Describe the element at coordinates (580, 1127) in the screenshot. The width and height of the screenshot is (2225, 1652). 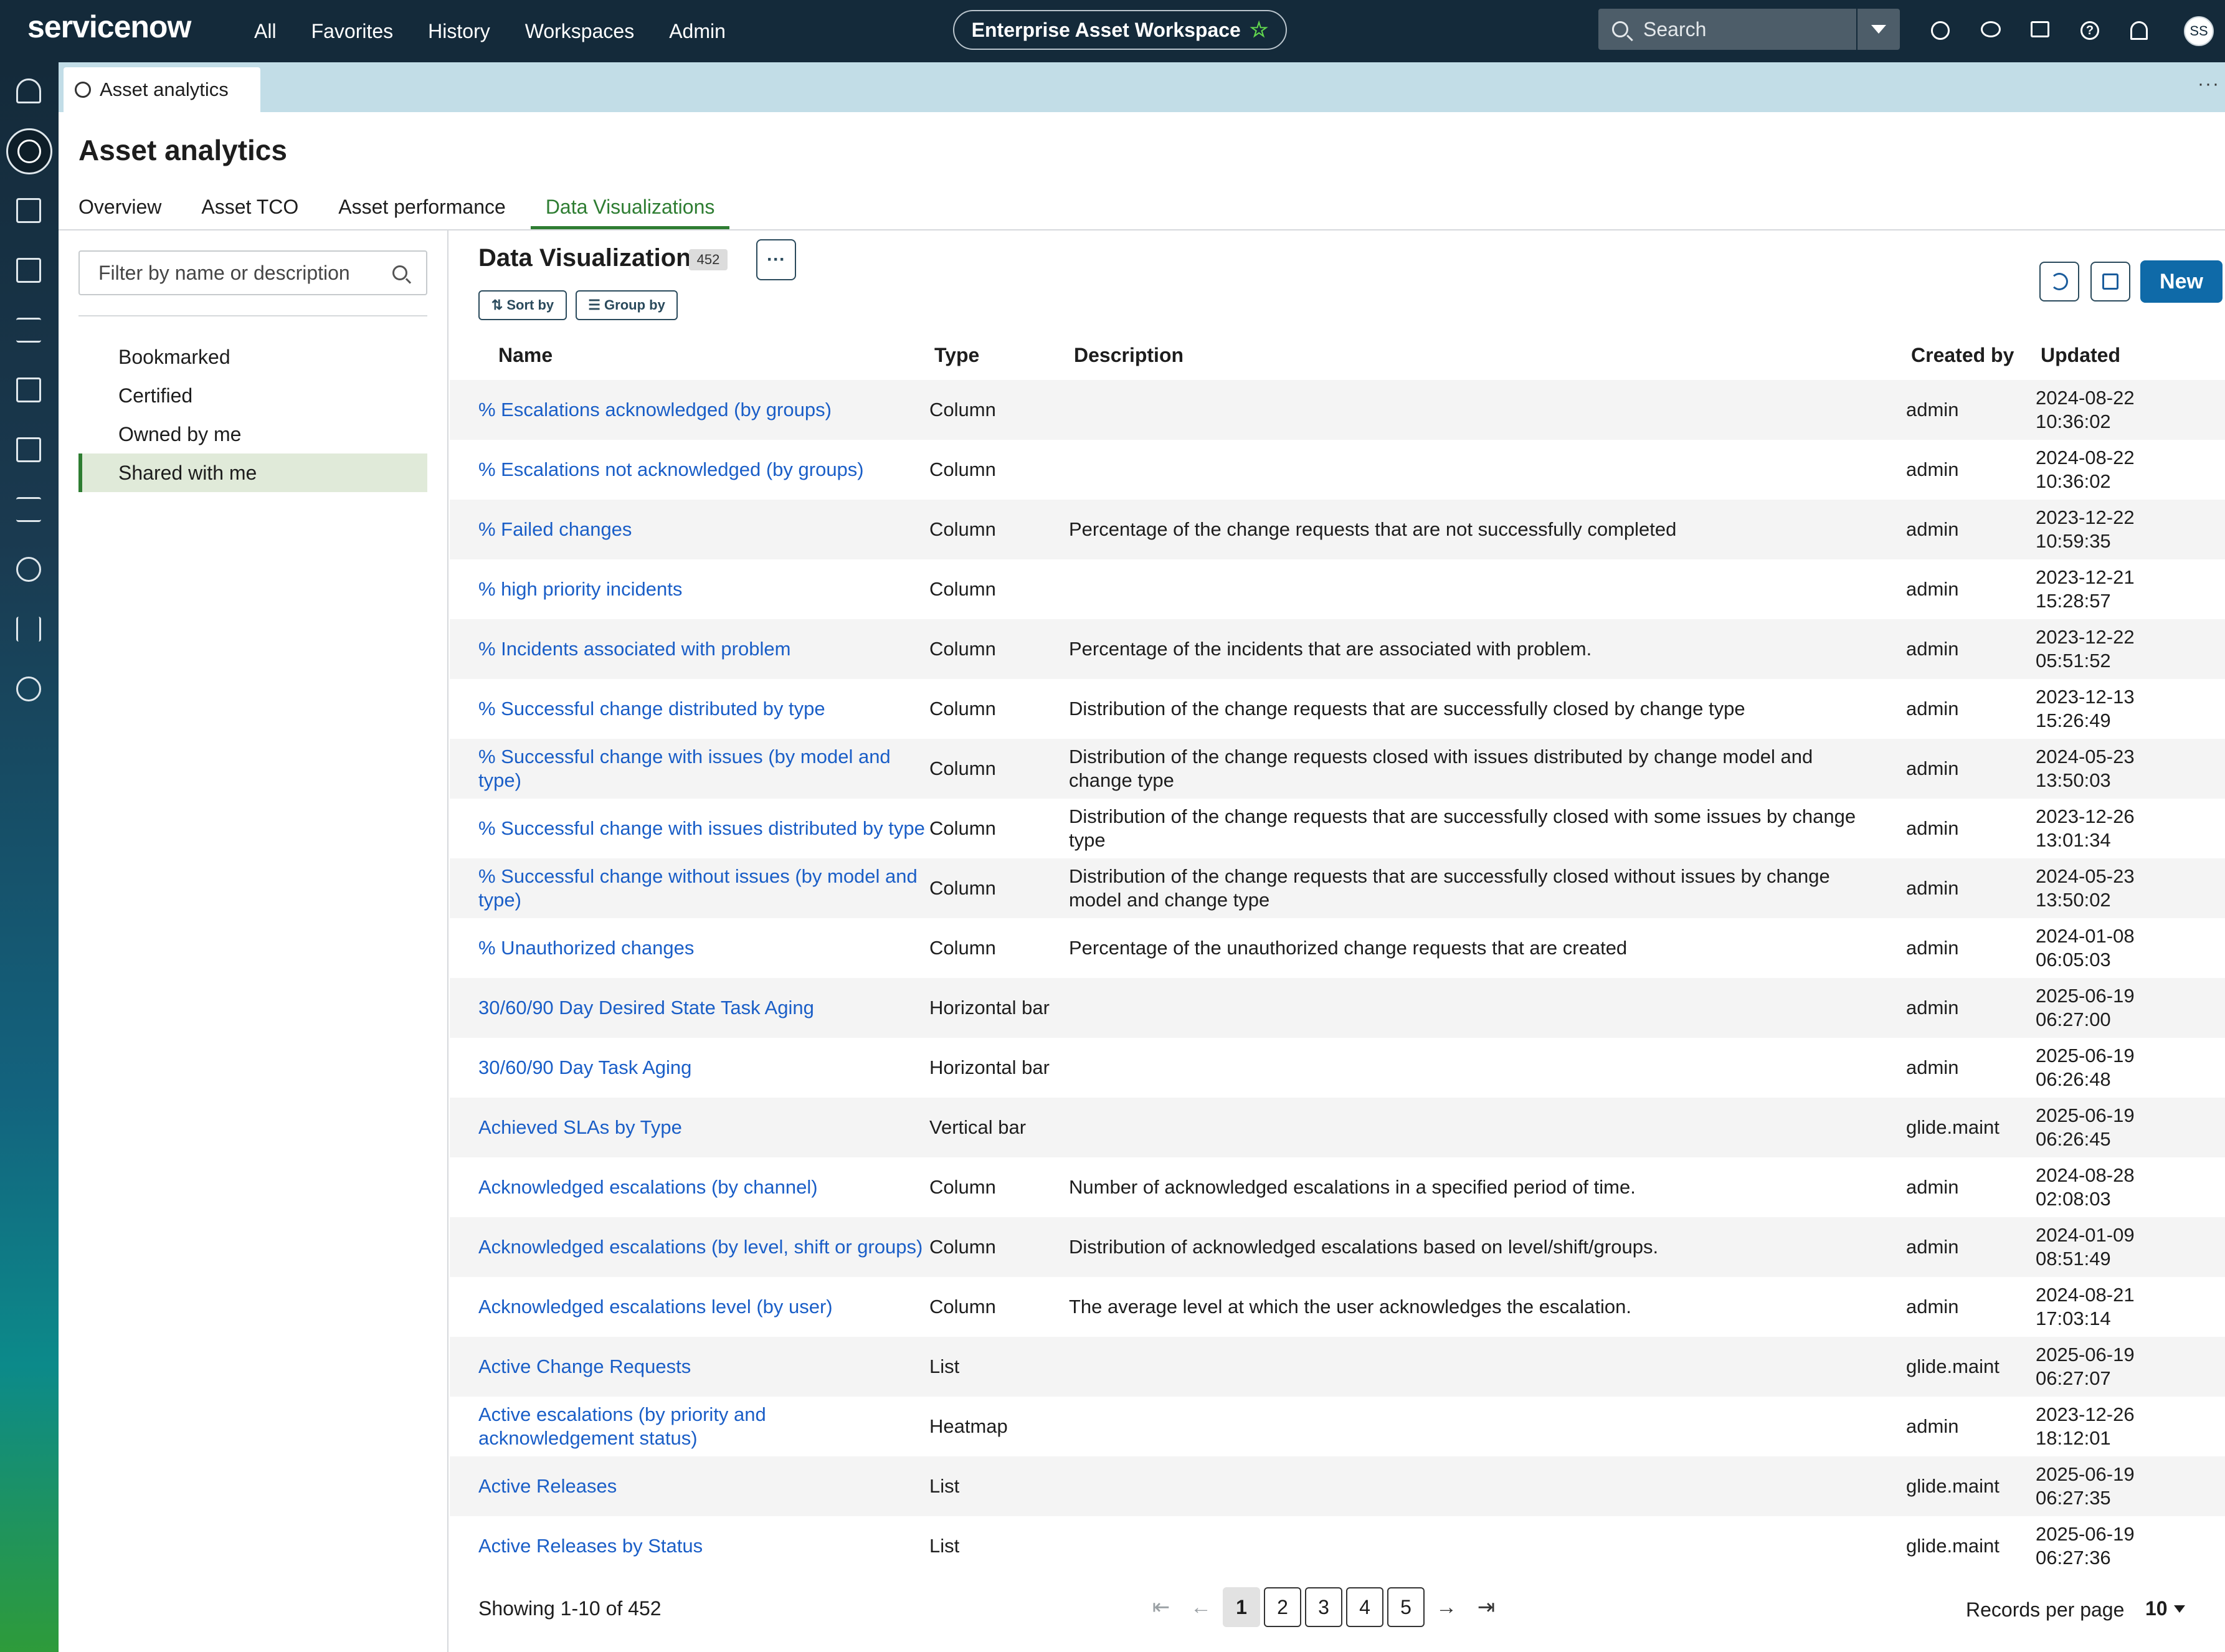
I see `visualization-link: Achieved SLAs by Type` at that location.